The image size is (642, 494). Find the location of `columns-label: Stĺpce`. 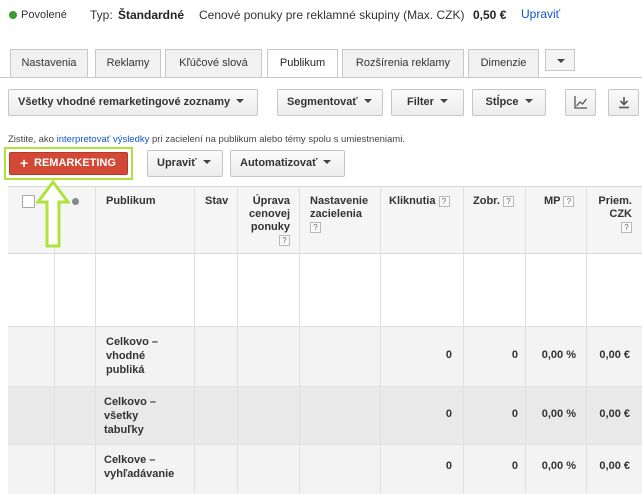

columns-label: Stĺpce is located at coordinates (502, 102).